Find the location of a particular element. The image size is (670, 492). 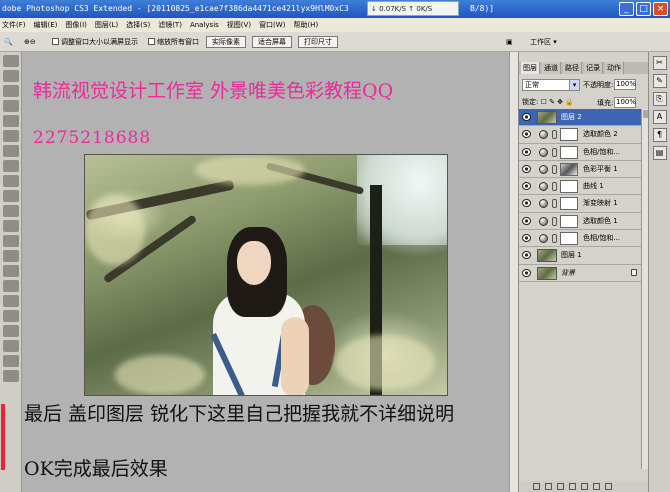

healing-tool-icon is located at coordinates (10, 151).